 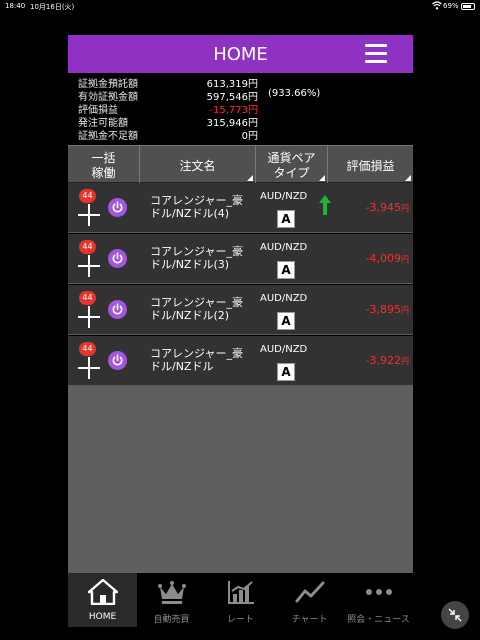 What do you see at coordinates (468, 6) in the screenshot?
I see `battery-icon` at bounding box center [468, 6].